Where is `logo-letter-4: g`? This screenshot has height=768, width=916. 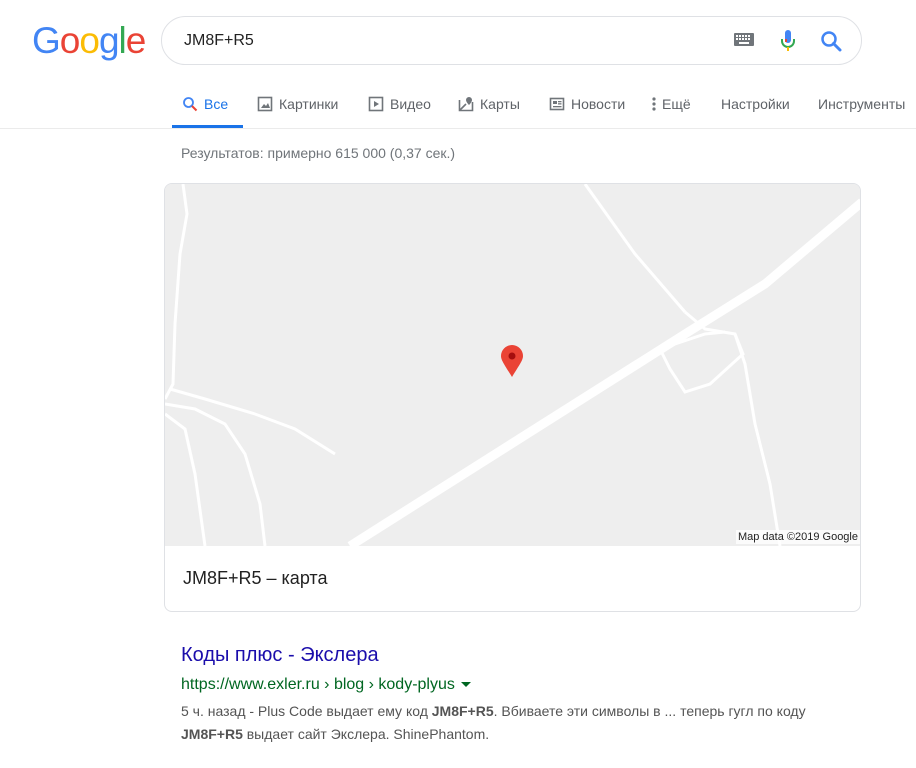
logo-letter-4: g is located at coordinates (109, 40).